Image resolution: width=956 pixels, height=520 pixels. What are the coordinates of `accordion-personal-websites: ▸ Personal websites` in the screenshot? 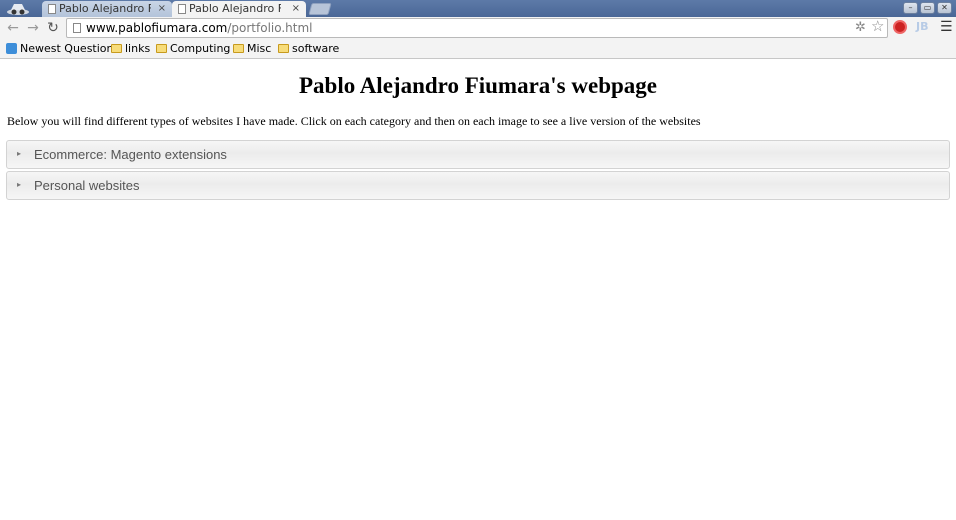 It's located at (478, 185).